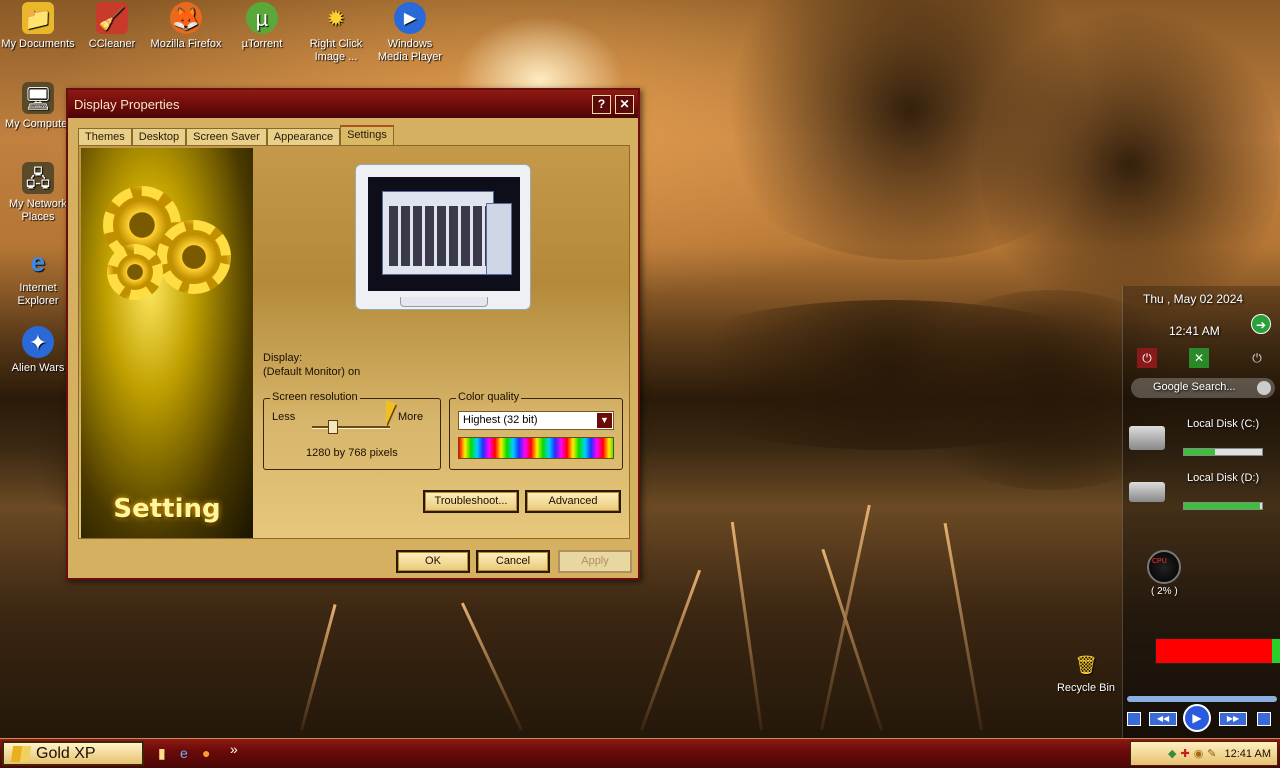 The width and height of the screenshot is (1280, 768). Describe the element at coordinates (1201, 440) in the screenshot. I see `local-disk-c: Local Disk (C:)` at that location.